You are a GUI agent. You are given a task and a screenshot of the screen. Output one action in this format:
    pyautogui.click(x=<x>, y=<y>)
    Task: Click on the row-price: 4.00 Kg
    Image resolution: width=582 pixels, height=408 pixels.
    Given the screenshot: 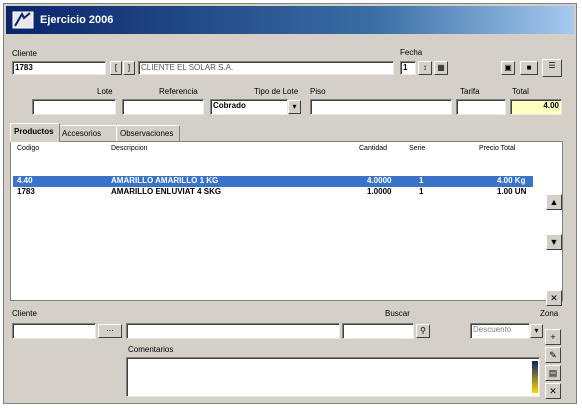 What is the action you would take?
    pyautogui.click(x=511, y=180)
    